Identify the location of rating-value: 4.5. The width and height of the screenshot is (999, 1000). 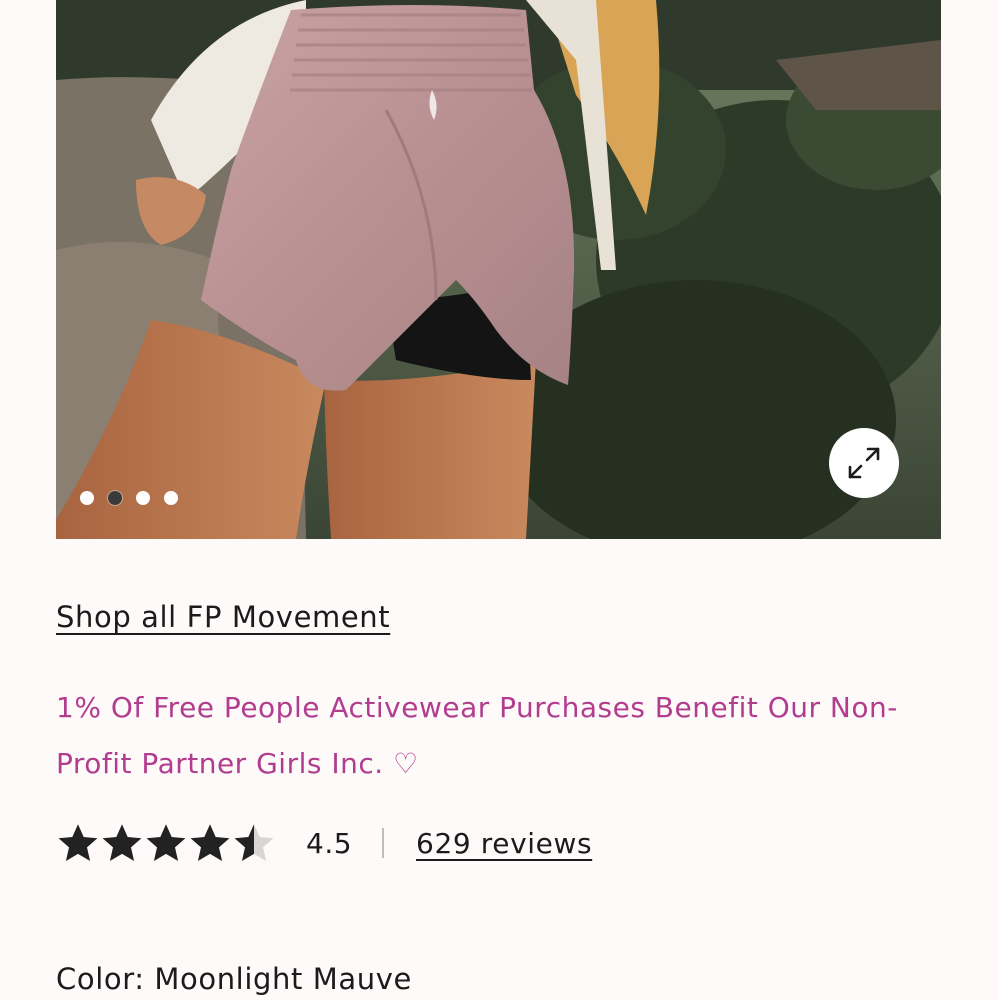
(329, 843).